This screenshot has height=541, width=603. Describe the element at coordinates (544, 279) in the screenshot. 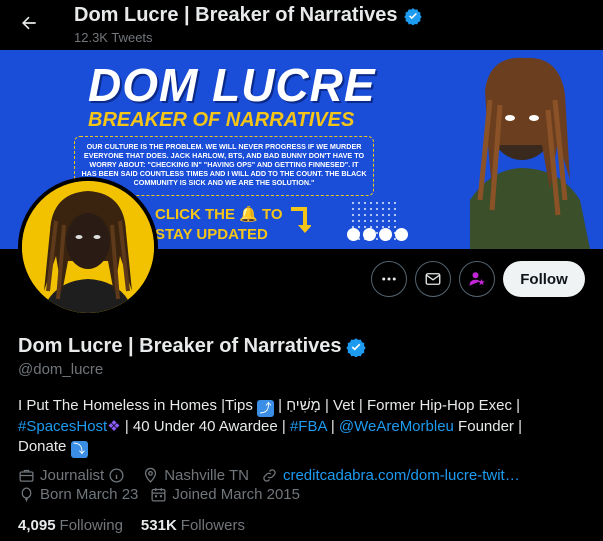

I see `follow-button: Follow` at that location.